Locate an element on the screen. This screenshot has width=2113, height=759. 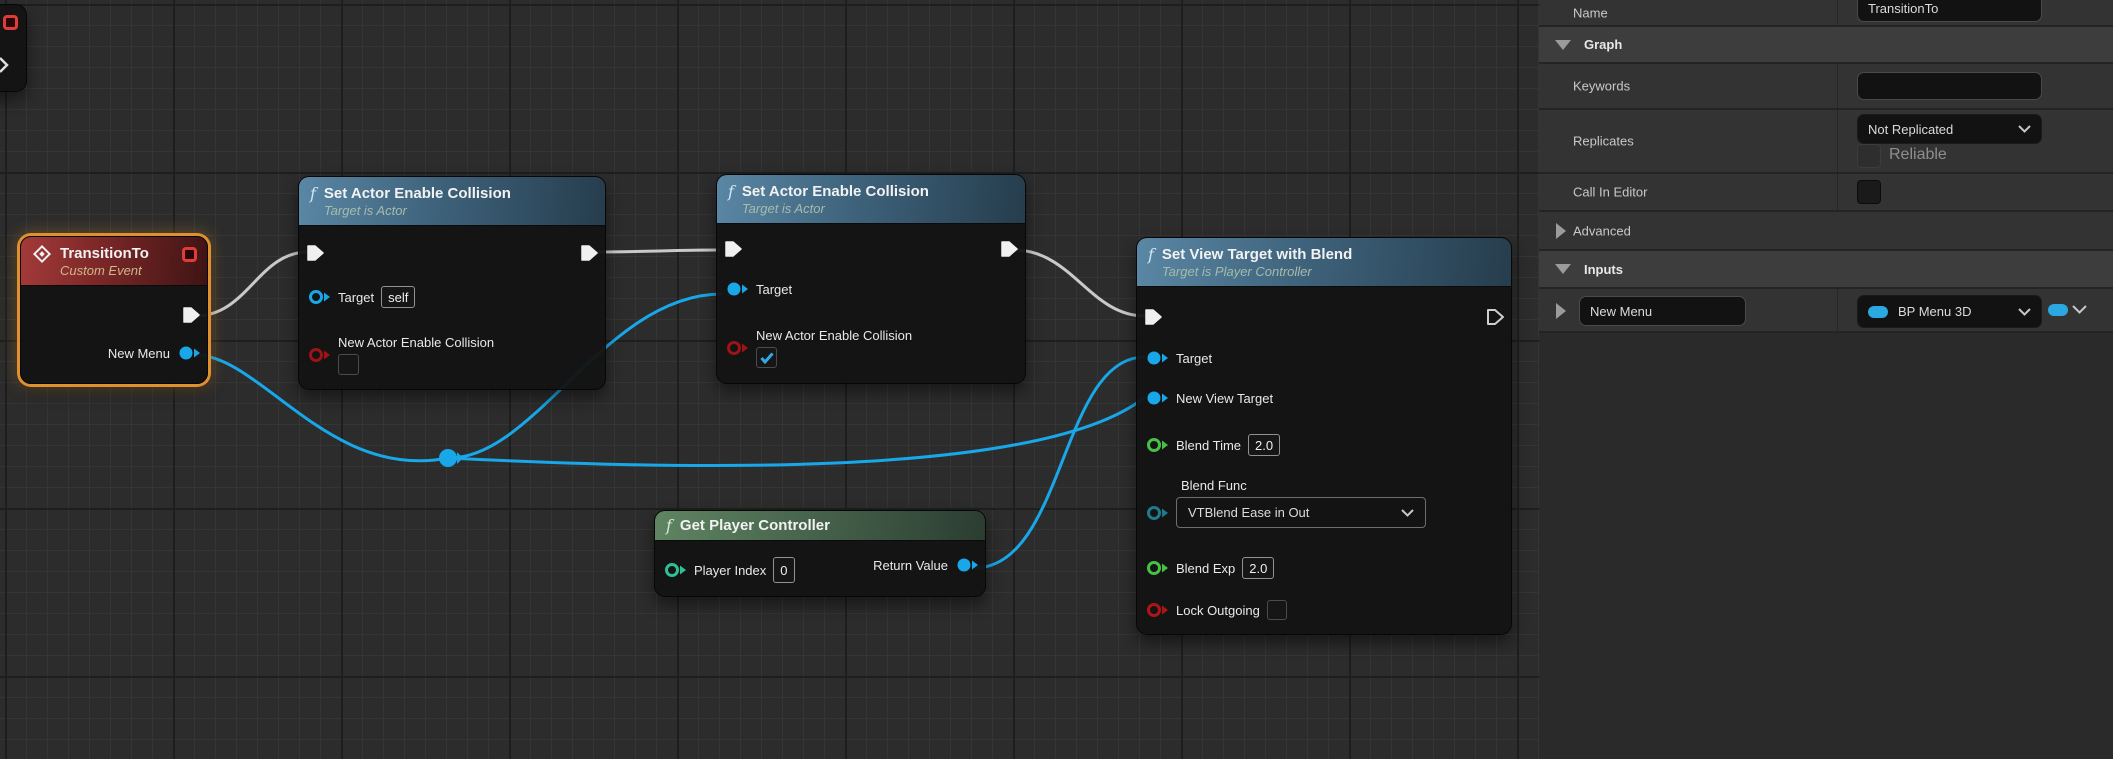
blend-exp-row: Blend Exp 2.0 is located at coordinates (1210, 568).